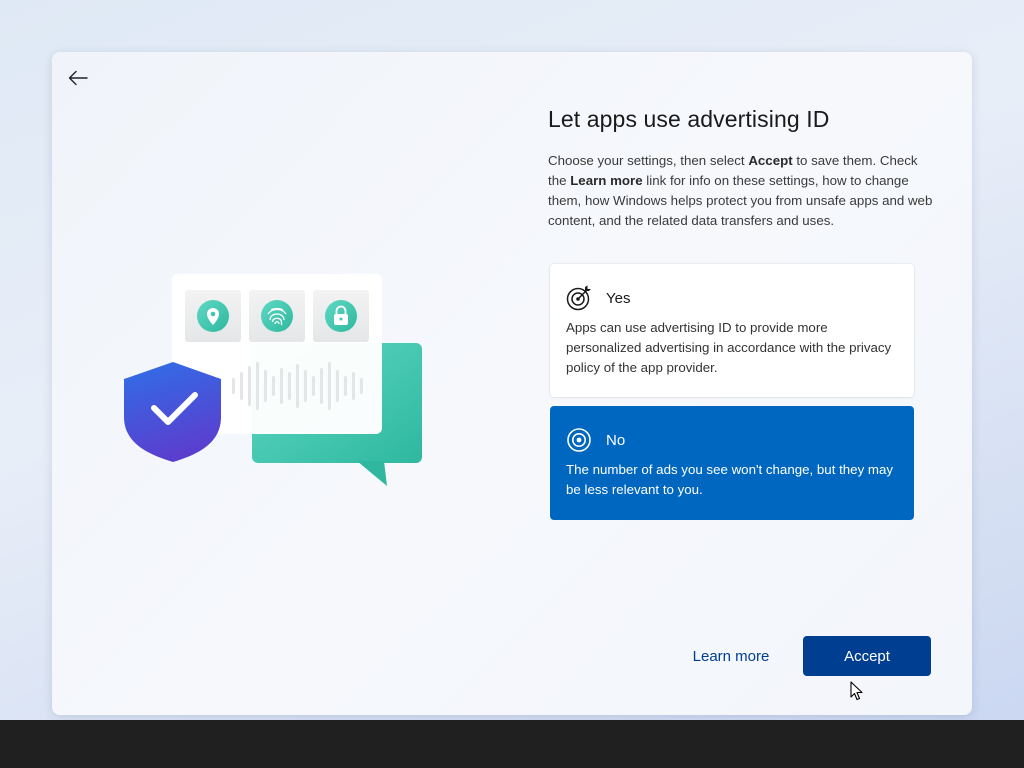  I want to click on back-arrow-icon, so click(78, 78).